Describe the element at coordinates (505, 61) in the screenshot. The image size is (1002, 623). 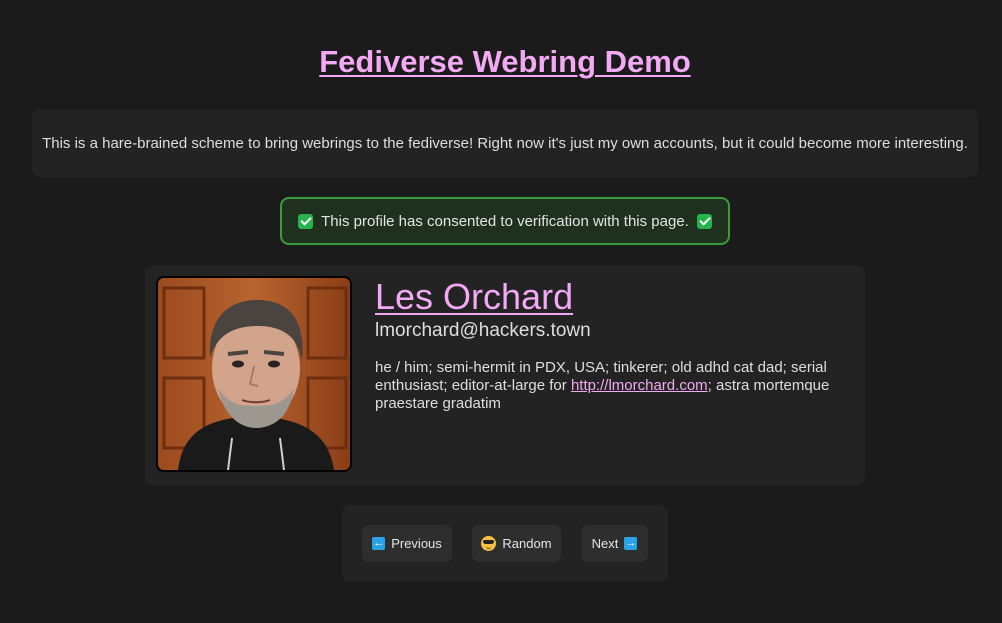
I see `page-title-link: Fediverse Webring Demo` at that location.